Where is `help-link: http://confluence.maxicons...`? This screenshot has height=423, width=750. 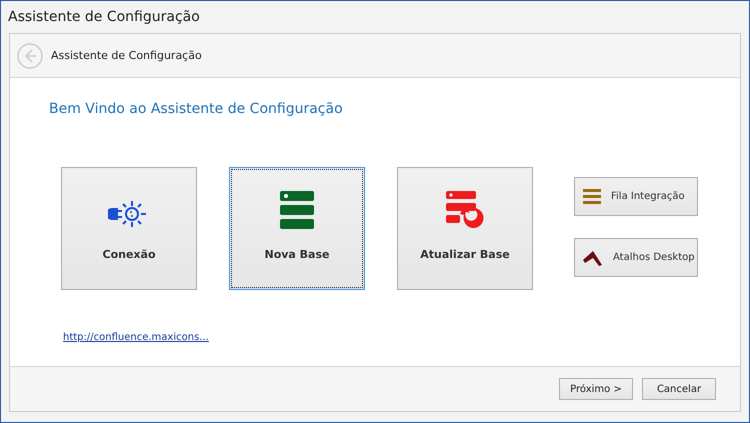 help-link: http://confluence.maxicons... is located at coordinates (136, 337).